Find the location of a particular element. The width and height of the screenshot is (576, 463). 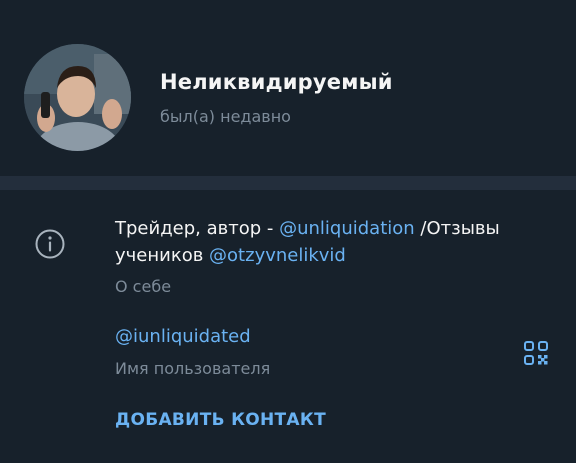

profile-name: Неликвидируемый is located at coordinates (276, 82).